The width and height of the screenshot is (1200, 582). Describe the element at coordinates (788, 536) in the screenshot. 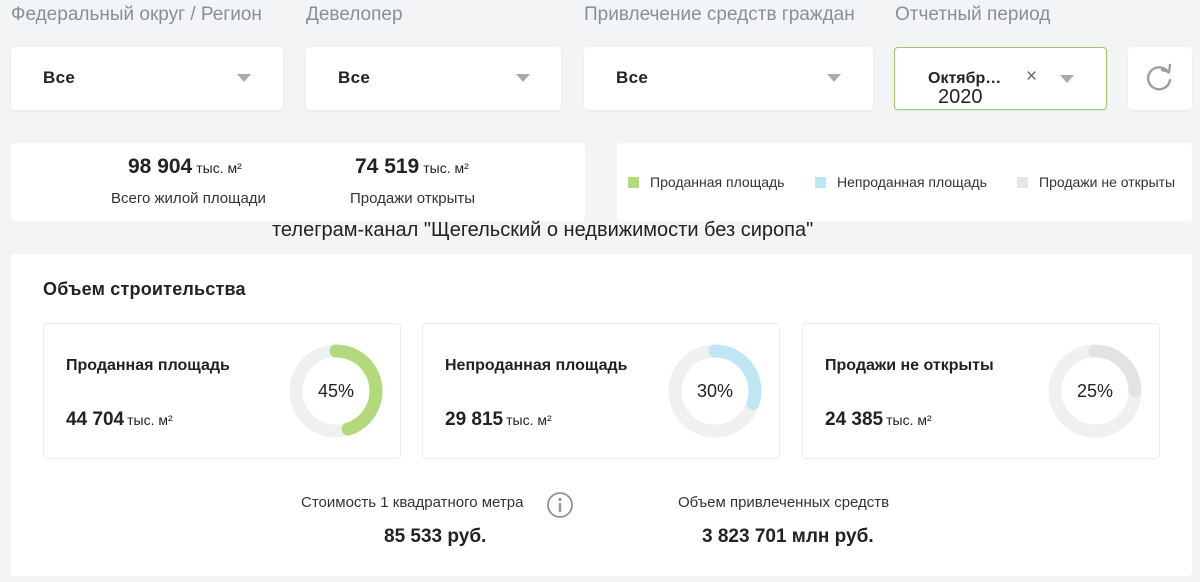

I see `funds-value: 3 823 701 млн руб.` at that location.